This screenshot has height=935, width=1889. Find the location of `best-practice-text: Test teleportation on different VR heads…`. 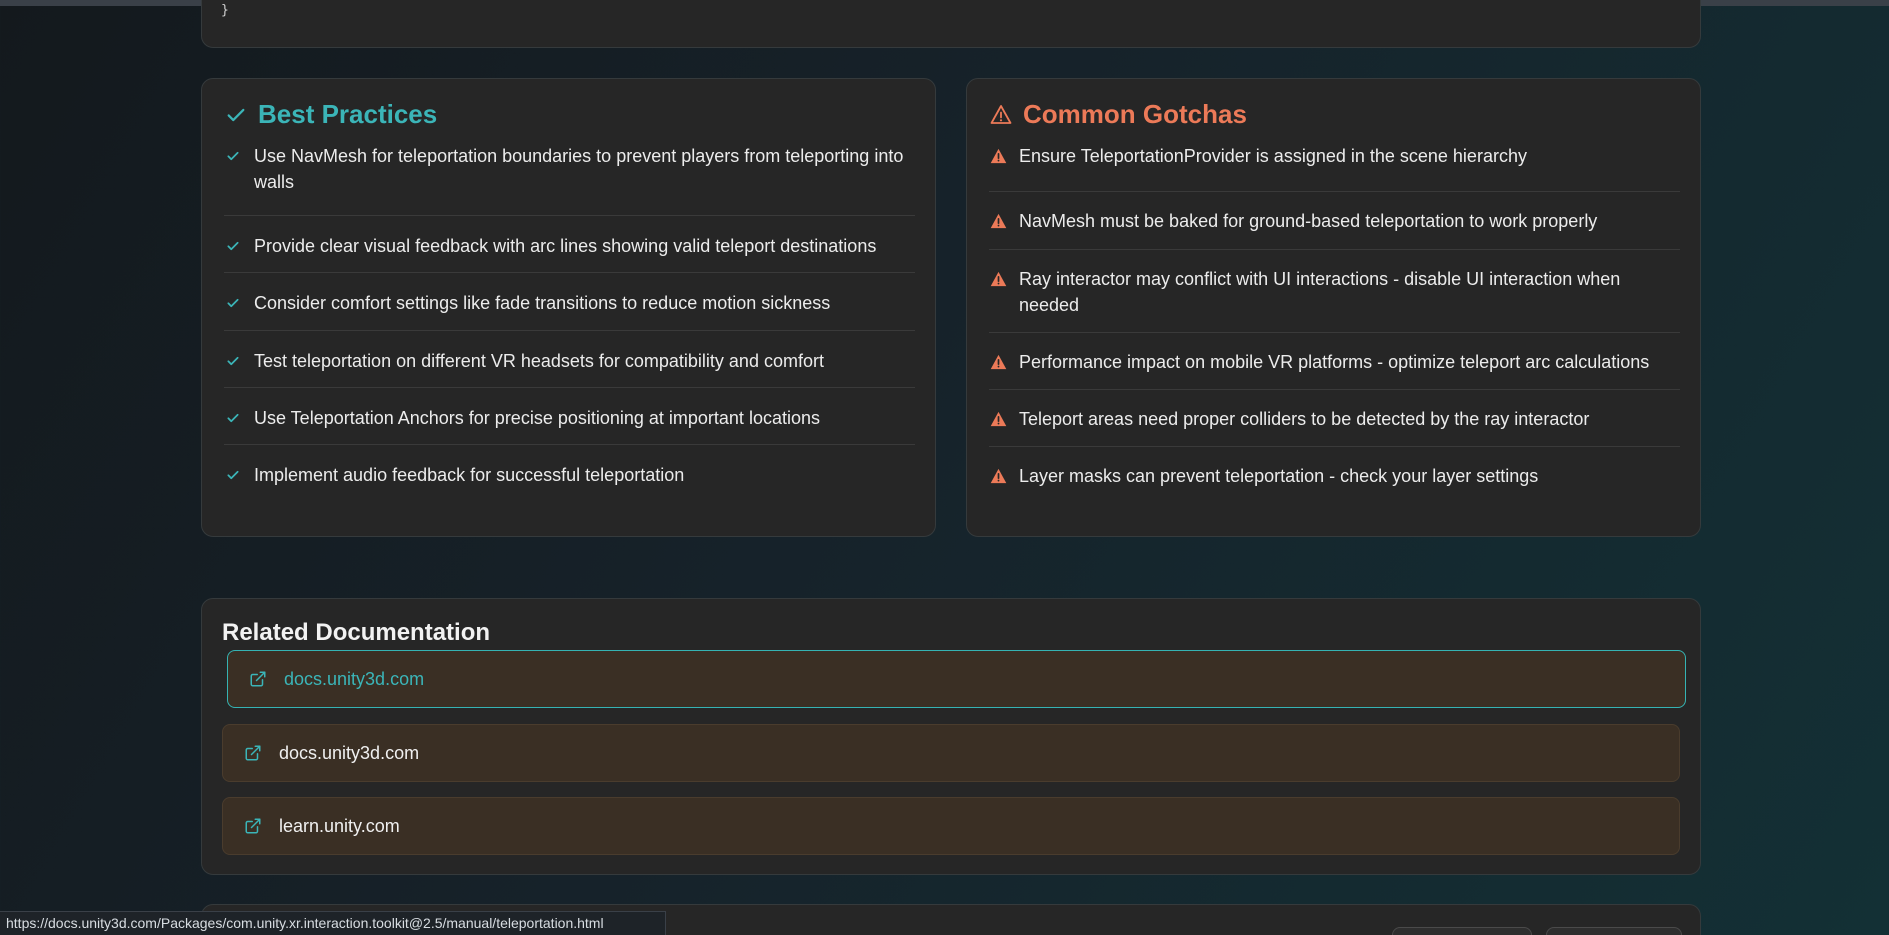

best-practice-text: Test teleportation on different VR heads… is located at coordinates (539, 361).